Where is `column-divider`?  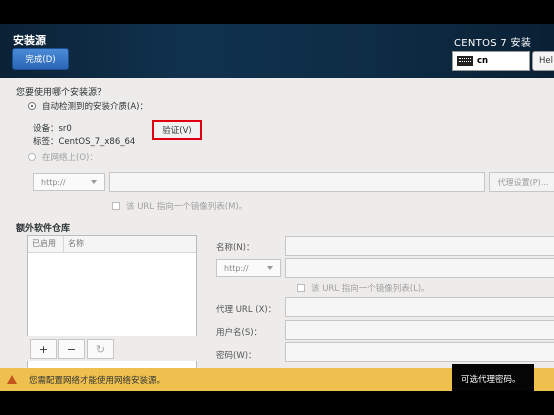 column-divider is located at coordinates (63, 244).